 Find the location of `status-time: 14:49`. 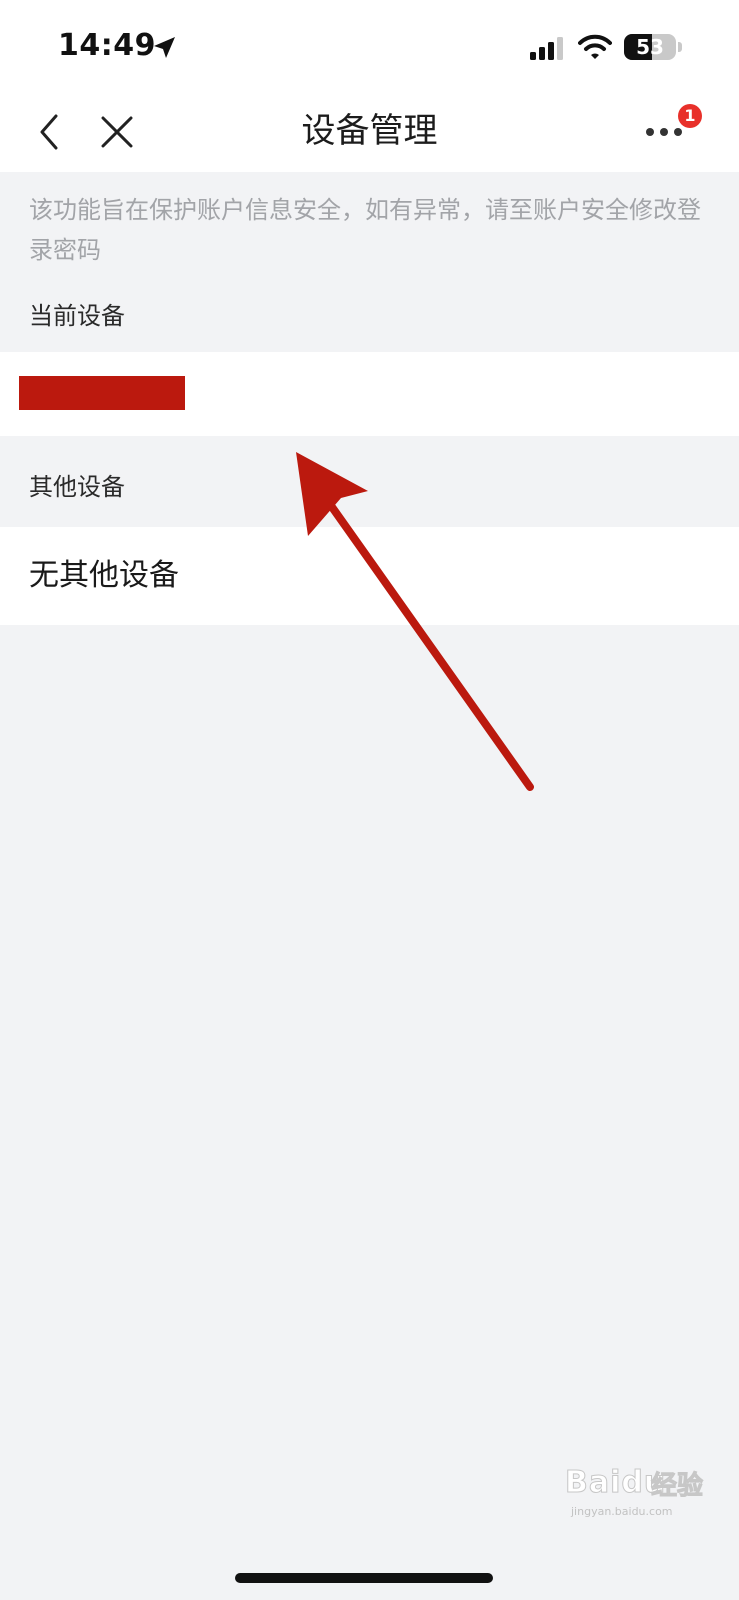

status-time: 14:49 is located at coordinates (107, 45).